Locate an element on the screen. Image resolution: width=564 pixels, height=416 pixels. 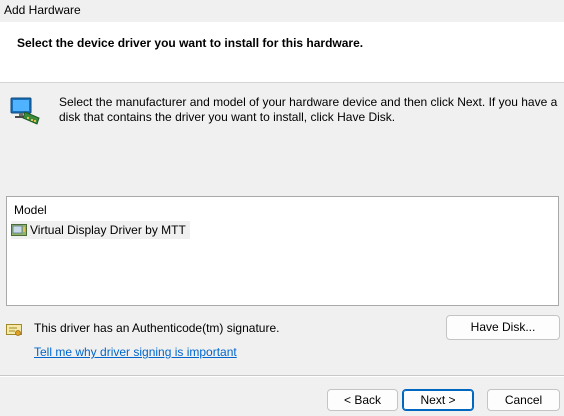
driver-signing-link: Tell me why driver signing is important is located at coordinates (135, 352).